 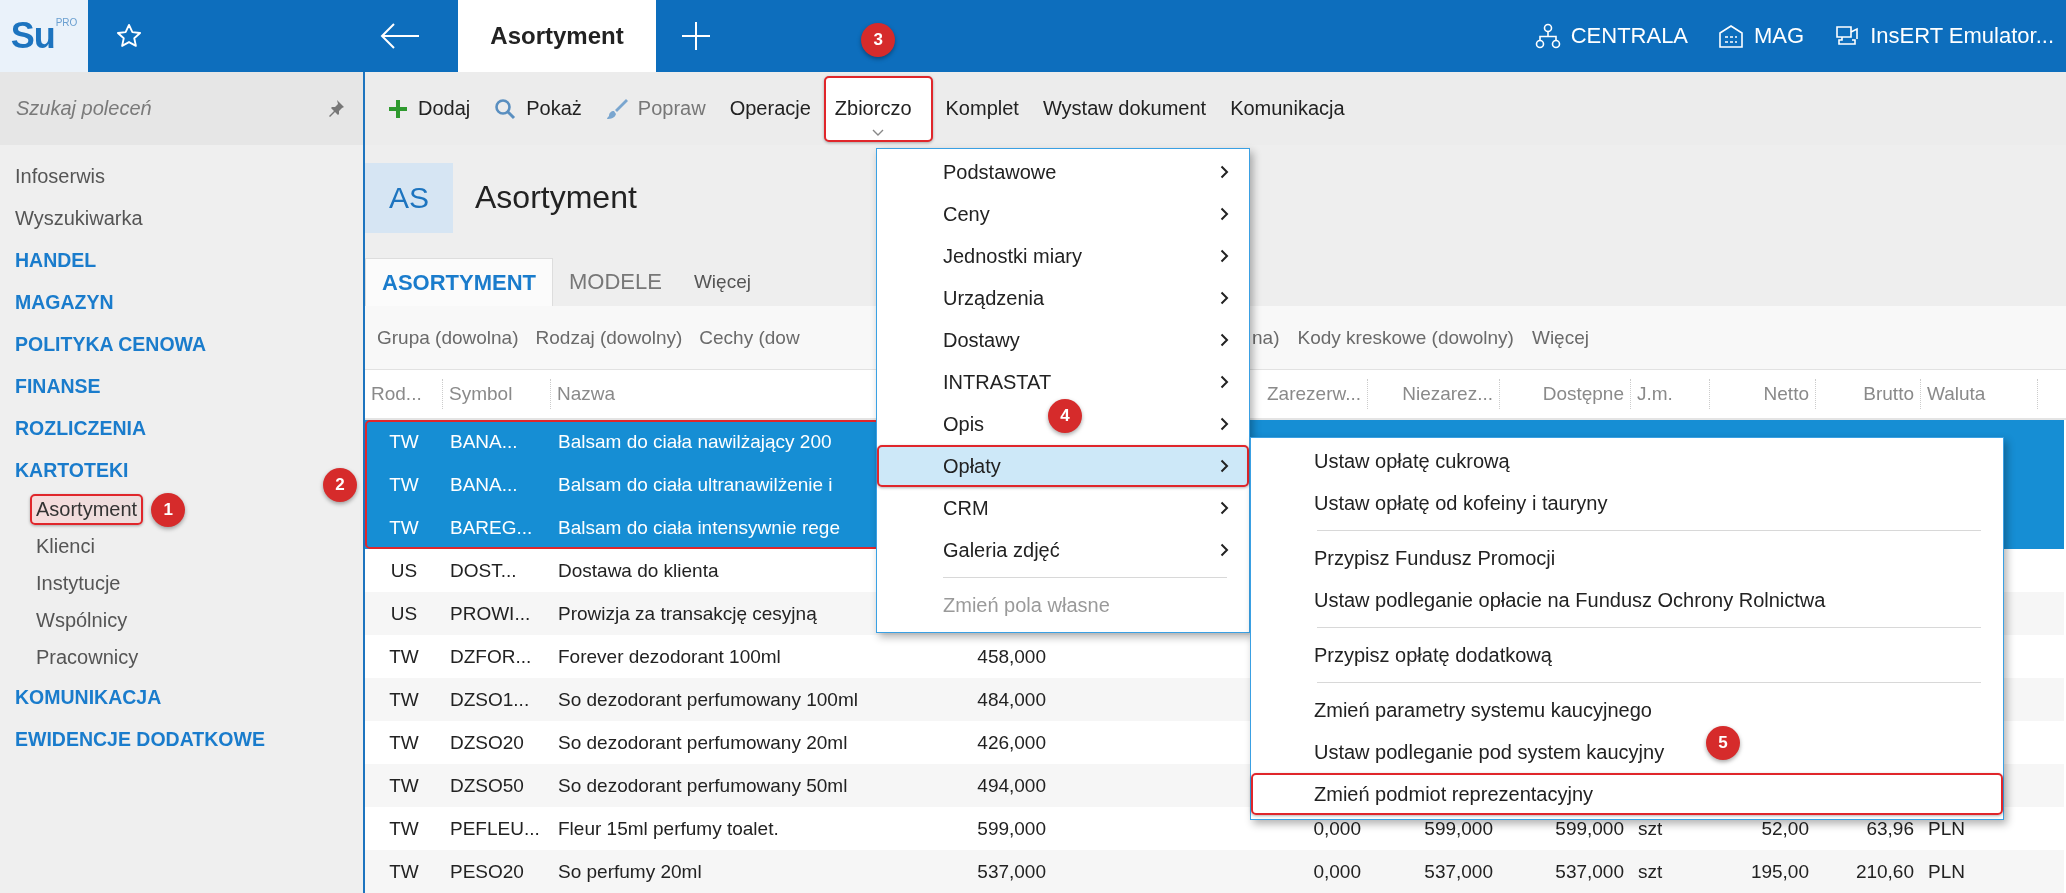 What do you see at coordinates (669, 656) in the screenshot?
I see `table-cell: Forever dezodorant 100ml` at bounding box center [669, 656].